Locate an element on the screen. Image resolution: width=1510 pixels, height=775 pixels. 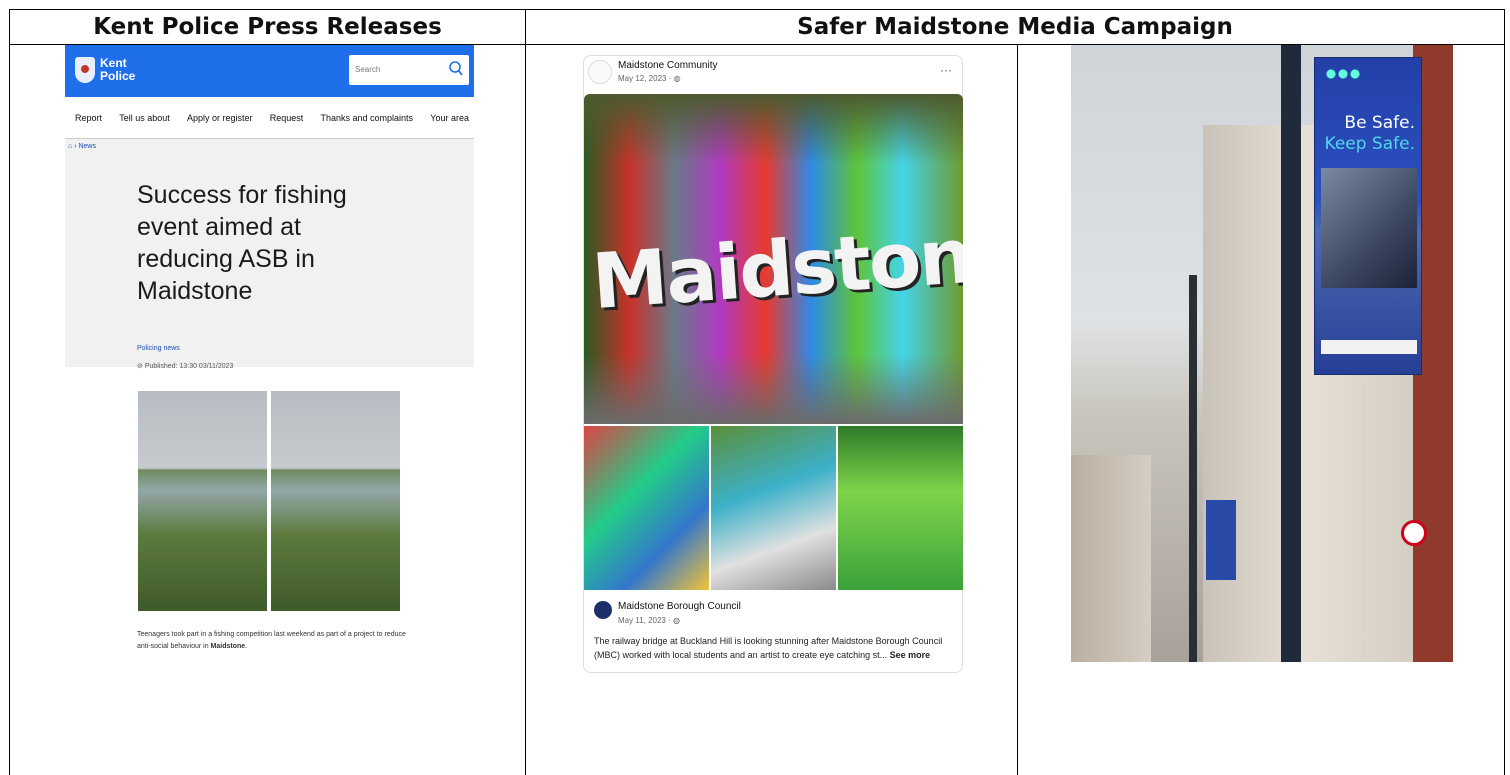
kent-police-logo-text: Kent Police is located at coordinates (117, 70).